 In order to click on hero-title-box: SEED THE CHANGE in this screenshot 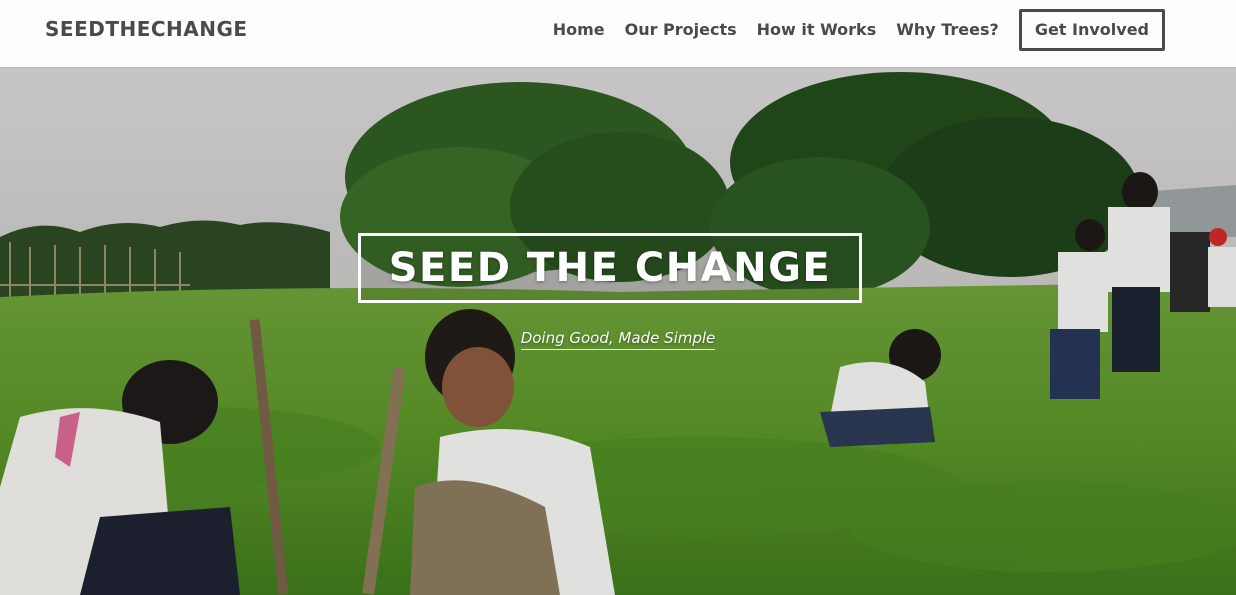, I will do `click(610, 268)`.